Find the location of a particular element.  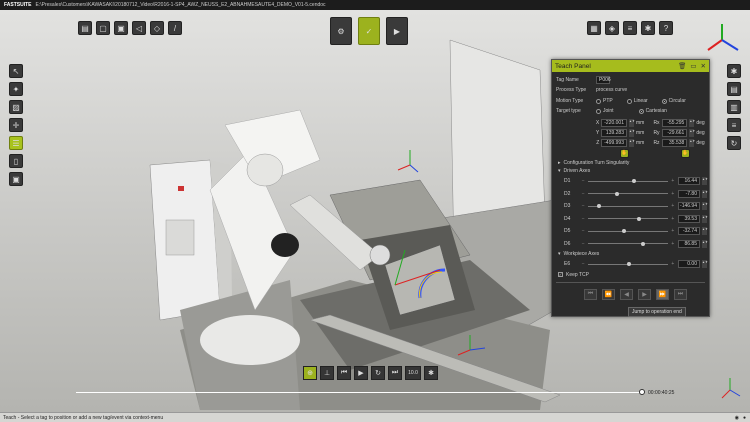

position-icon: ✛ is located at coordinates (16, 125).